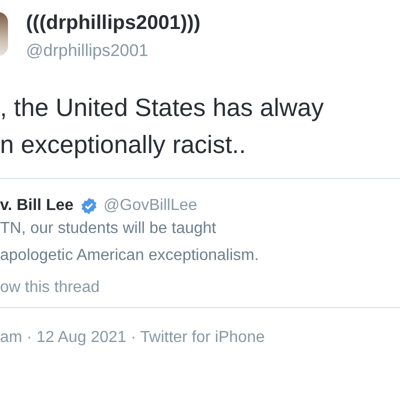 The width and height of the screenshot is (400, 400). Describe the element at coordinates (130, 256) in the screenshot. I see `quoted-tweet-text: apologetic American exceptionalism.` at that location.